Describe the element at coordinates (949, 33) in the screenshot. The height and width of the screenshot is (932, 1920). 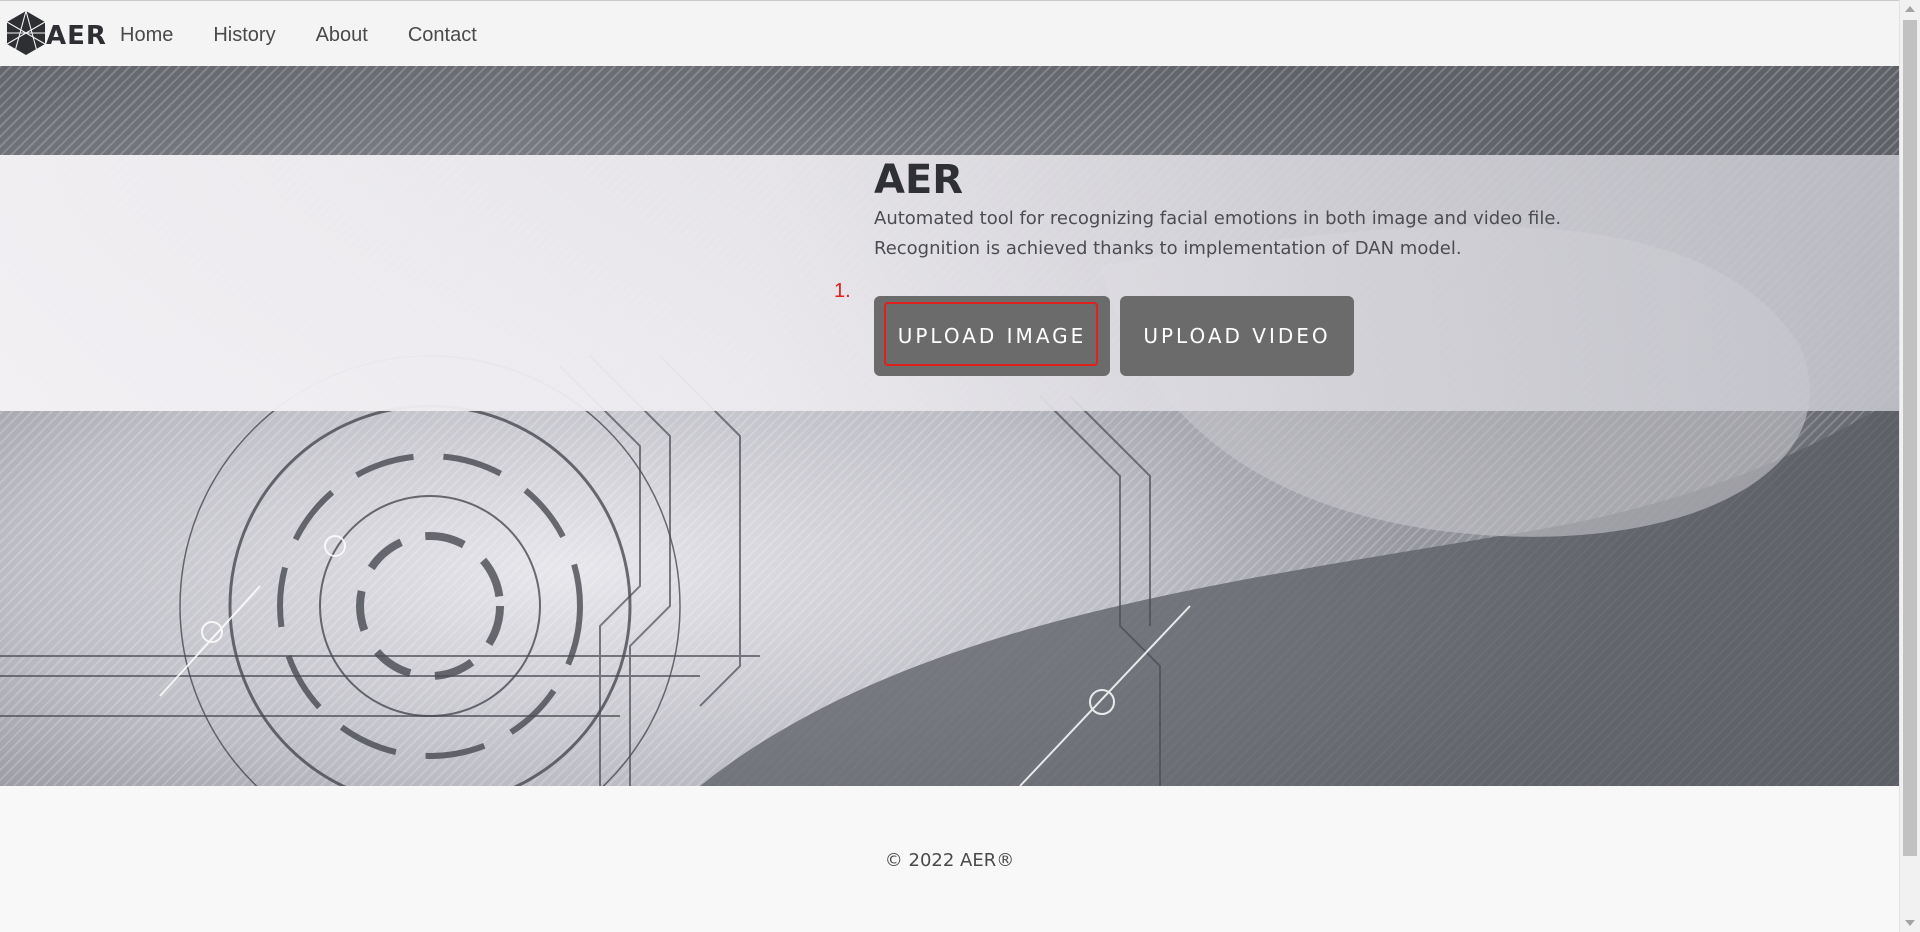
I see `top-navbar: AER Home History About Contact` at that location.